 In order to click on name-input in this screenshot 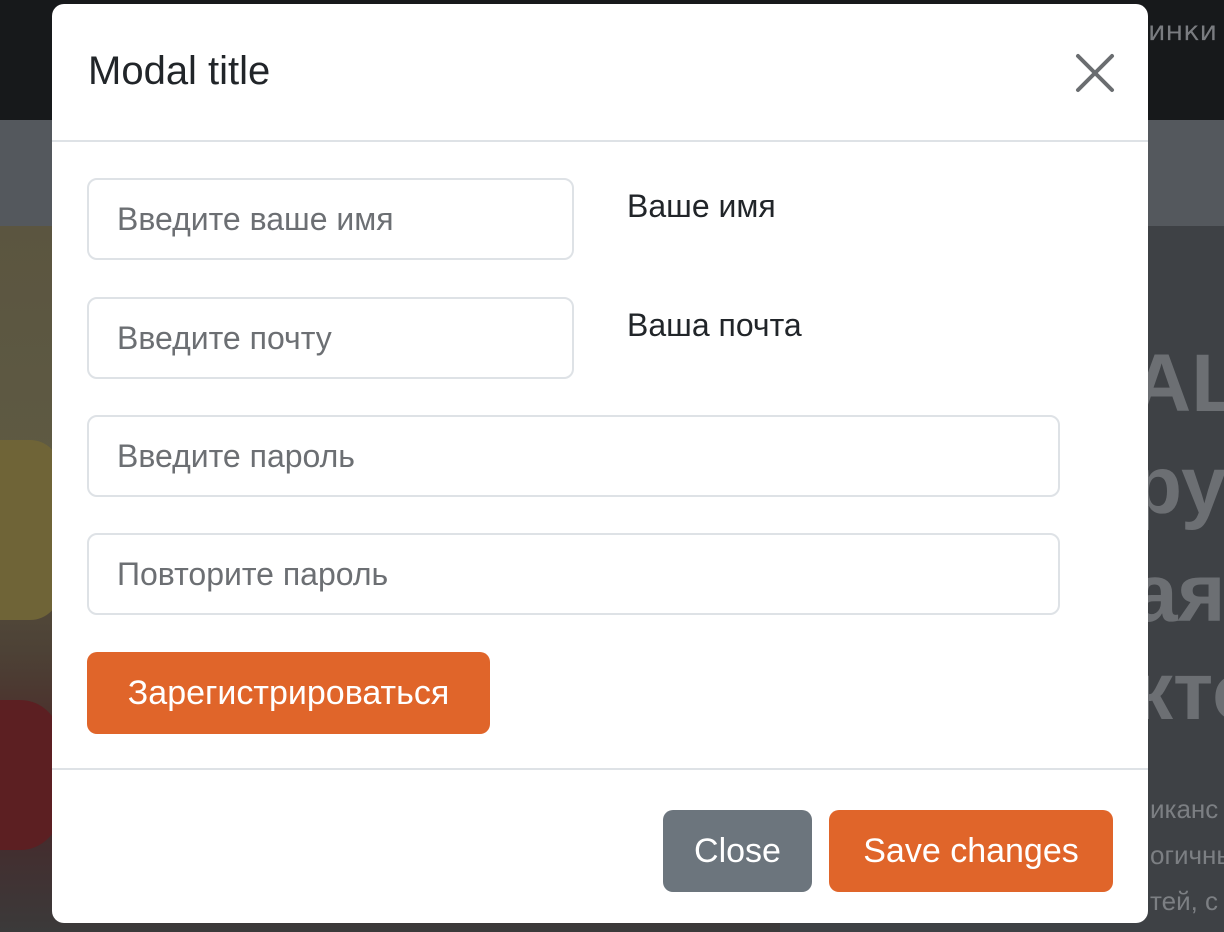, I will do `click(330, 219)`.